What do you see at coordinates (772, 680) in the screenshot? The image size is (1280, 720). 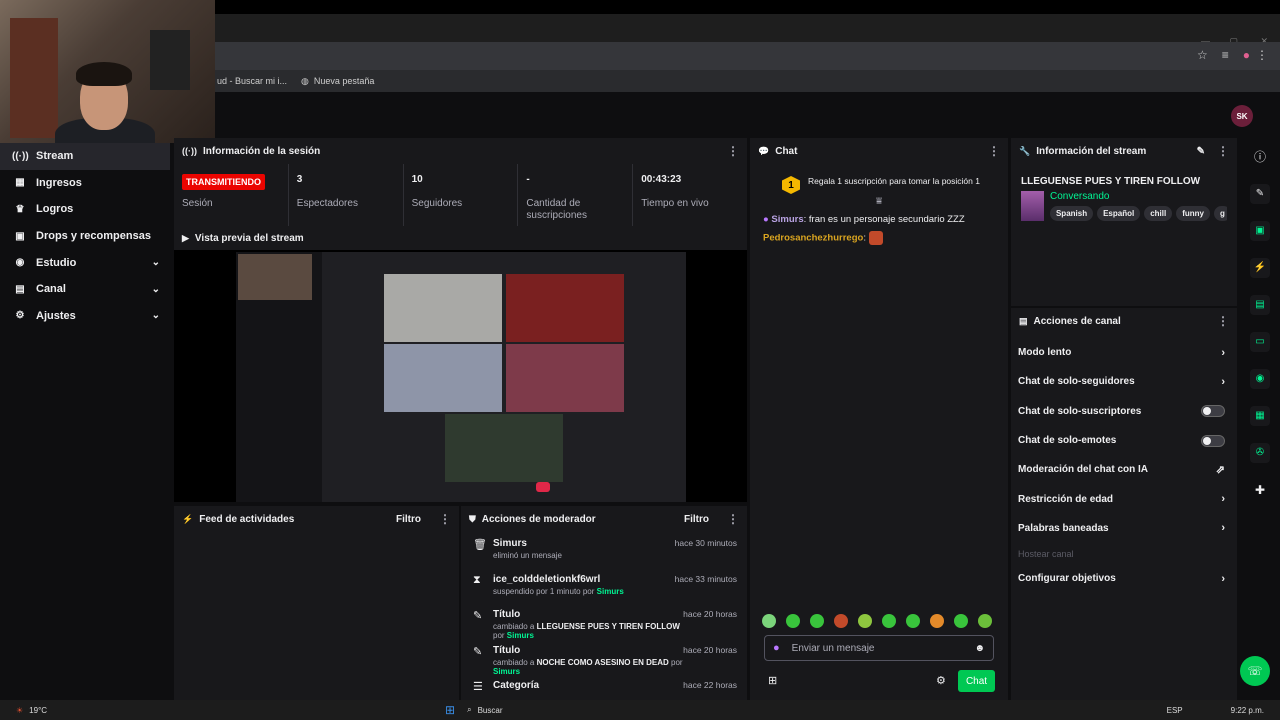 I see `gift-icon: ⊞` at bounding box center [772, 680].